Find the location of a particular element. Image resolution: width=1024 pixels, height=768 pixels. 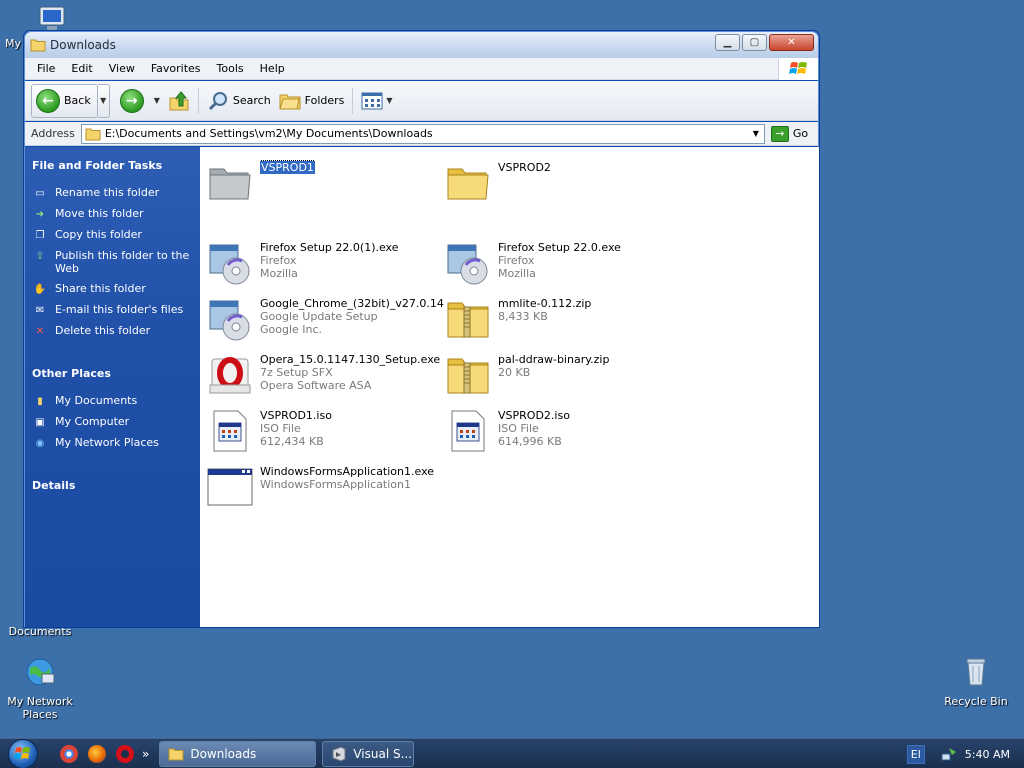

place-my-computer: ▣ My Computer is located at coordinates (112, 422).